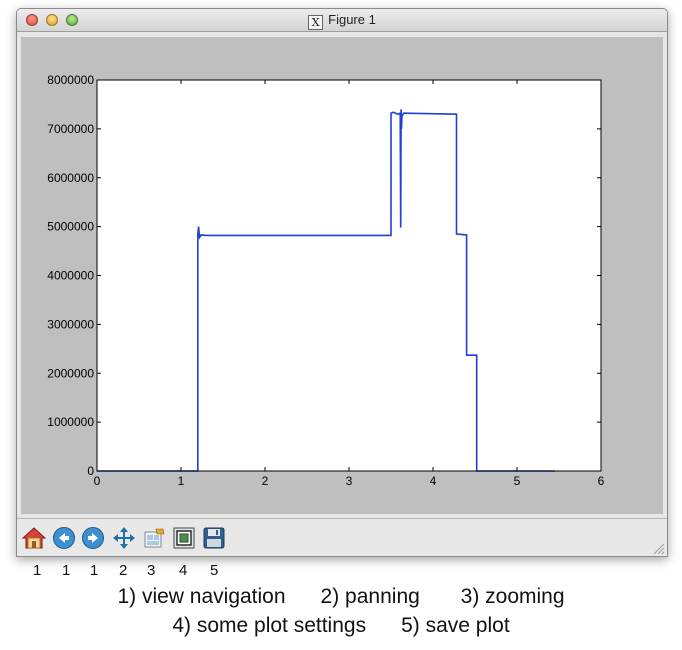 Image resolution: width=682 pixels, height=650 pixels. I want to click on navigation-toolbar, so click(342, 537).